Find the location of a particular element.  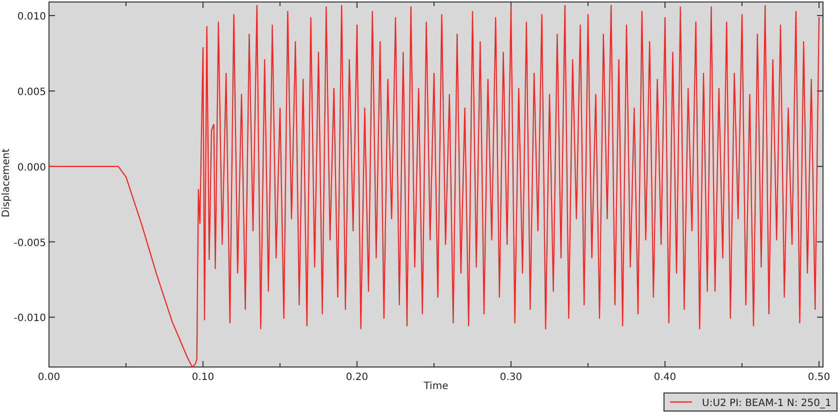

legend-label: U:U2 PI: BEAM-1 N: 250_1 is located at coordinates (767, 403).